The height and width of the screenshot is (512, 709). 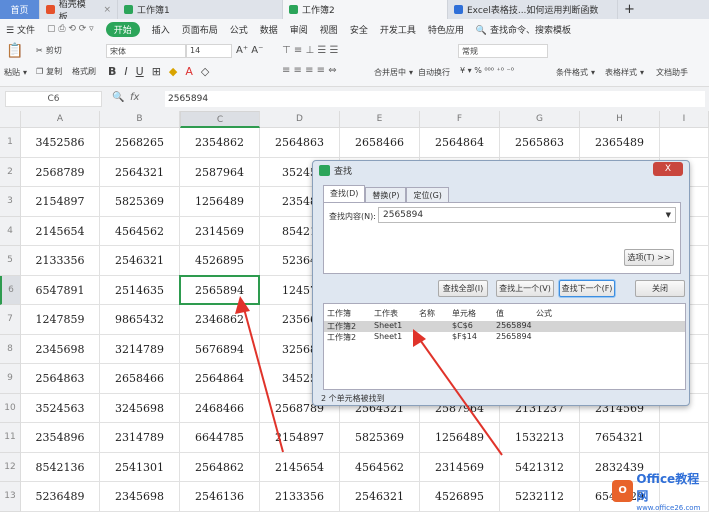 I want to click on new-tab-button: +, so click(x=629, y=9).